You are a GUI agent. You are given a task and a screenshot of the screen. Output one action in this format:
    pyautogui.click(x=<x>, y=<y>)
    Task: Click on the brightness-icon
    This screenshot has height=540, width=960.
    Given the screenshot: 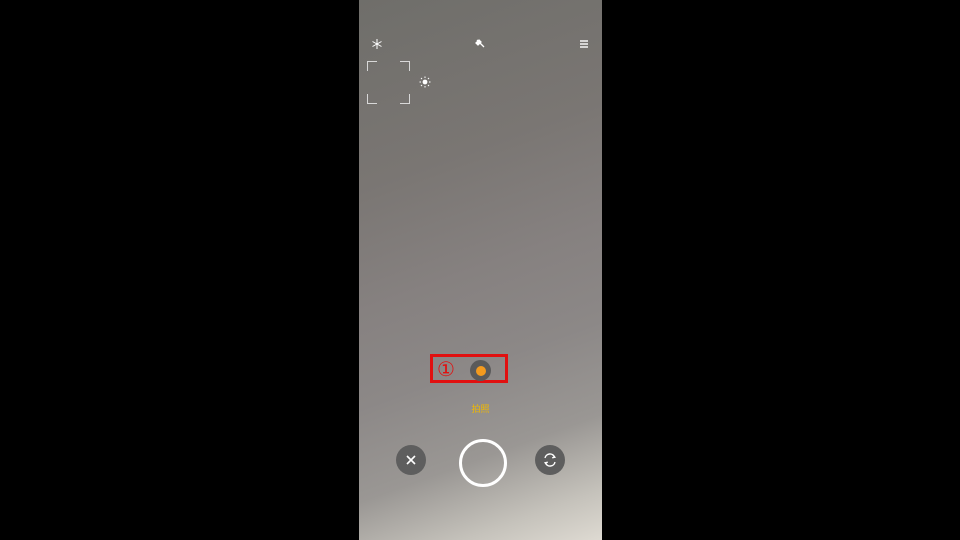 What is the action you would take?
    pyautogui.click(x=425, y=82)
    